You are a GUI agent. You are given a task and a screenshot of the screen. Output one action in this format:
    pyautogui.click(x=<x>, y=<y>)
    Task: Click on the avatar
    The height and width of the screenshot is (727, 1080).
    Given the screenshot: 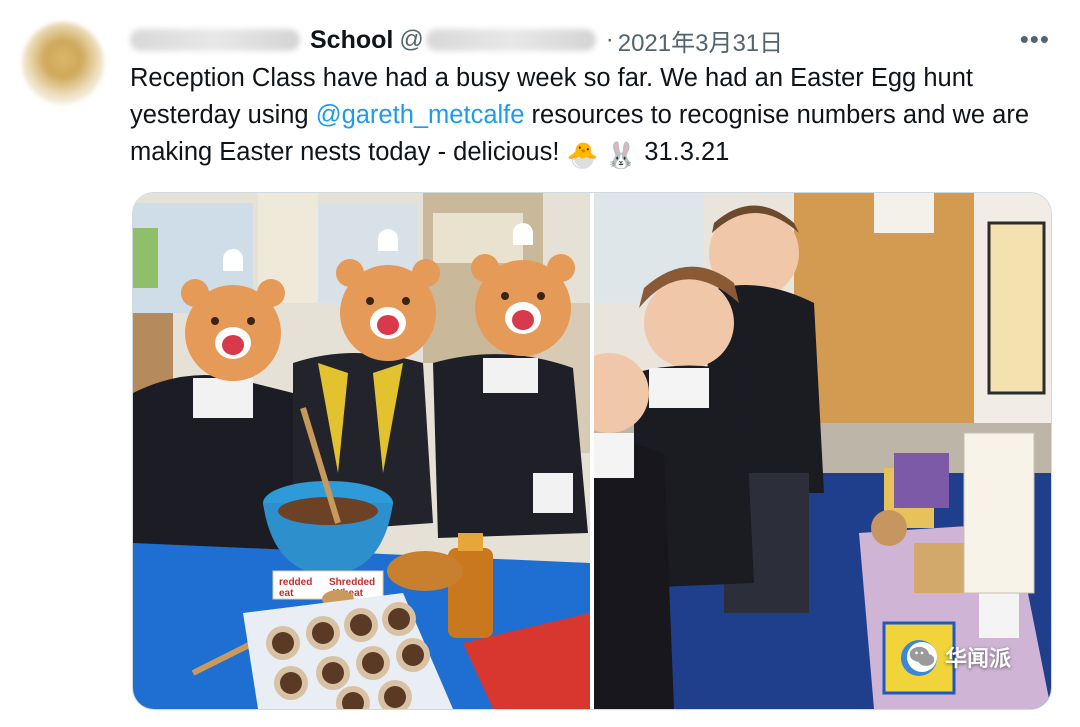 What is the action you would take?
    pyautogui.click(x=63, y=63)
    